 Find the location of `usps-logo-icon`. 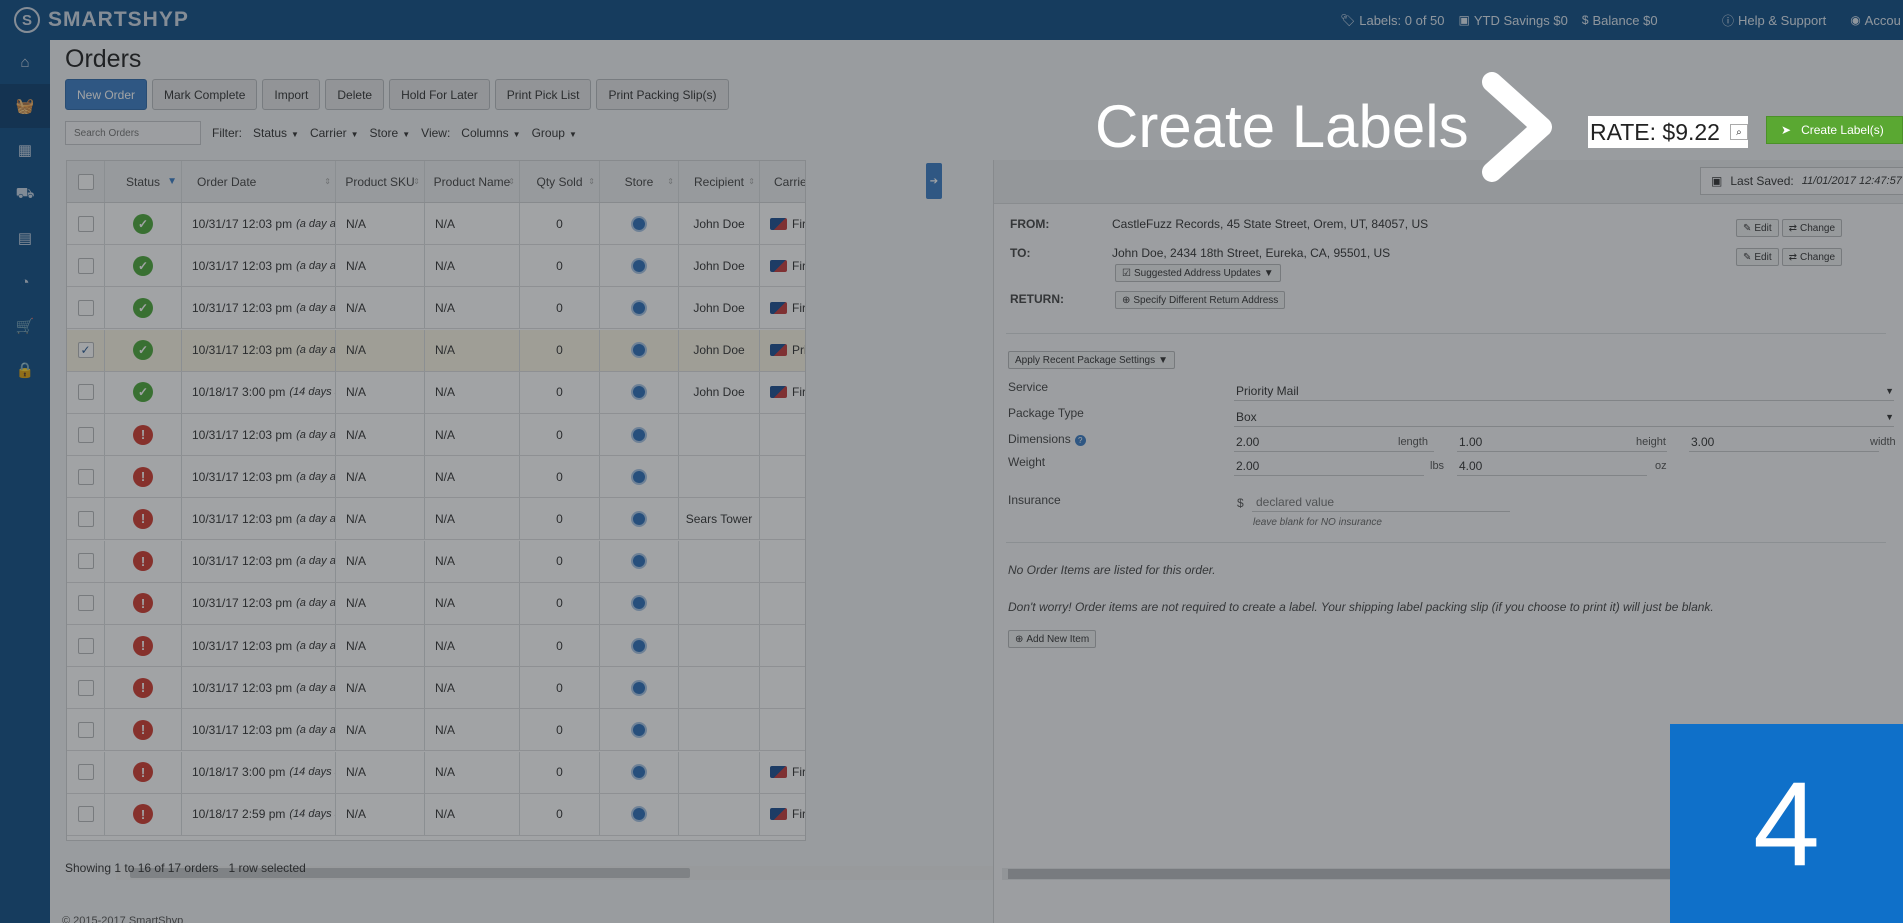

usps-logo-icon is located at coordinates (778, 350).